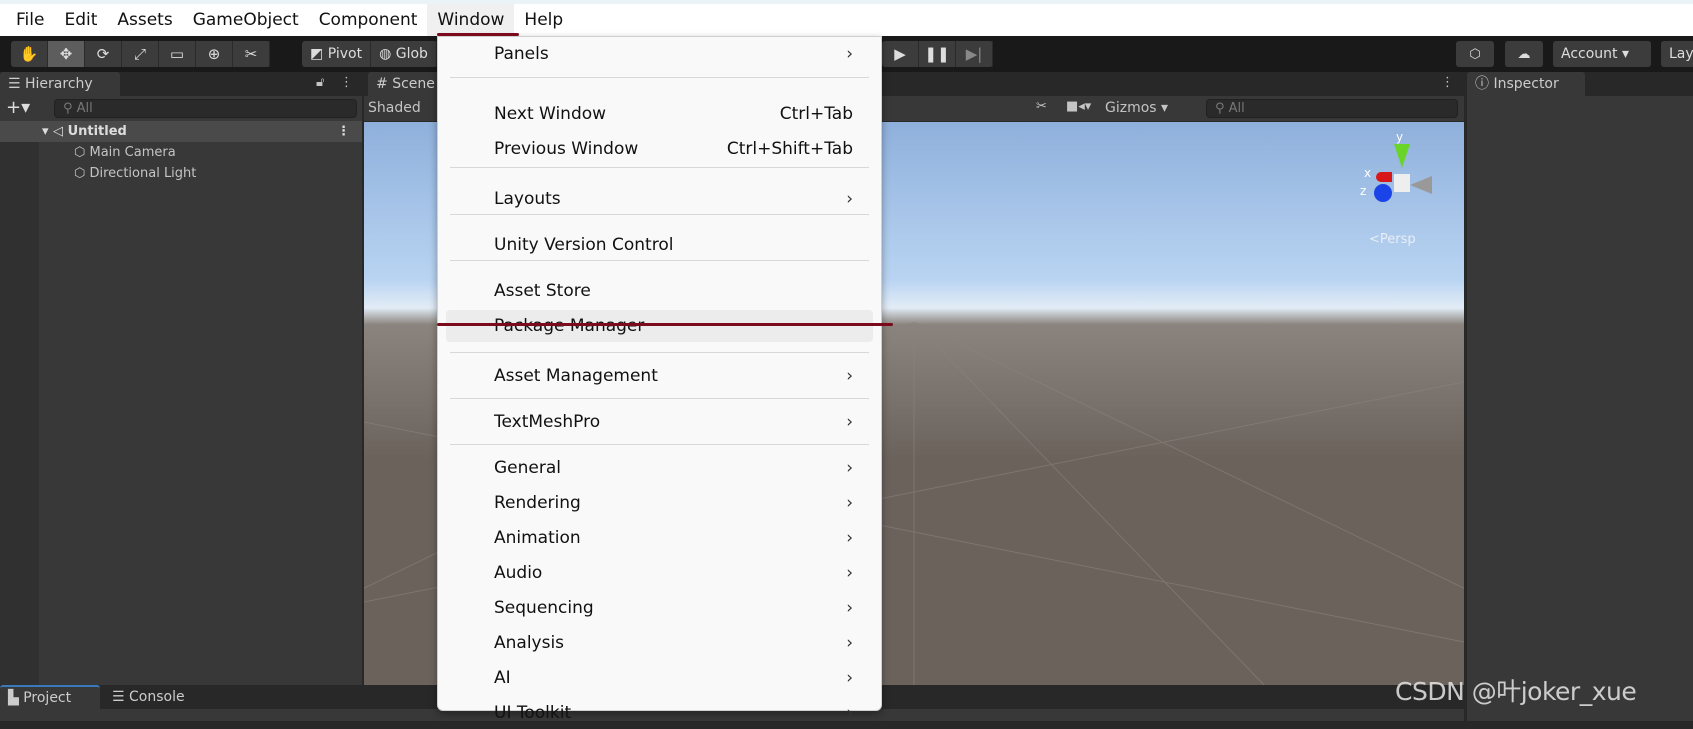 The image size is (1693, 729). Describe the element at coordinates (251, 54) in the screenshot. I see `custom-tool-icon: ✂` at that location.